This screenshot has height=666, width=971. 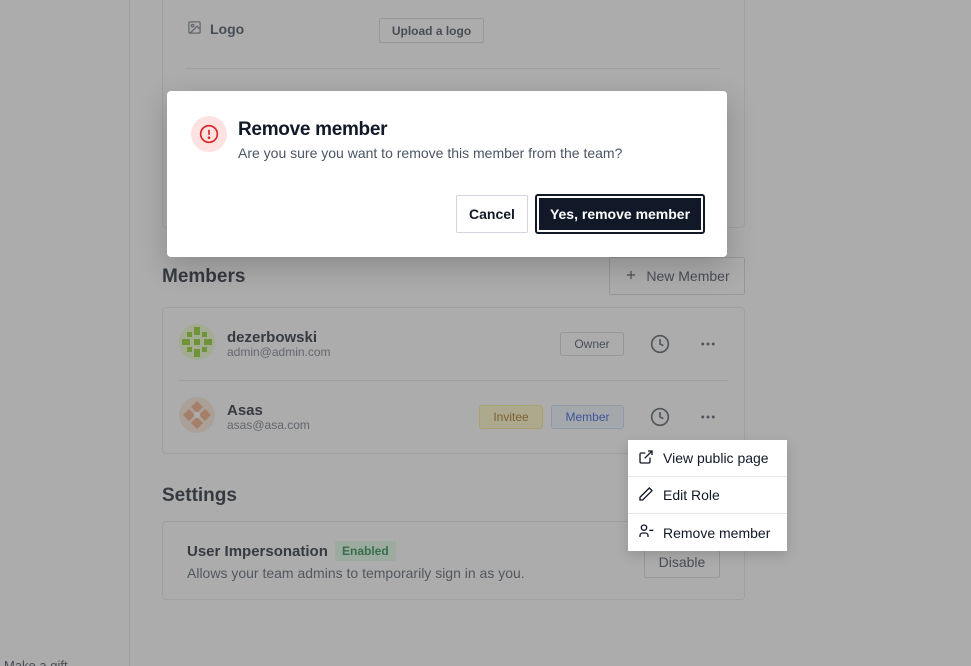 I want to click on member-actions-menu: View public page Edit Role Remove member, so click(x=707, y=495).